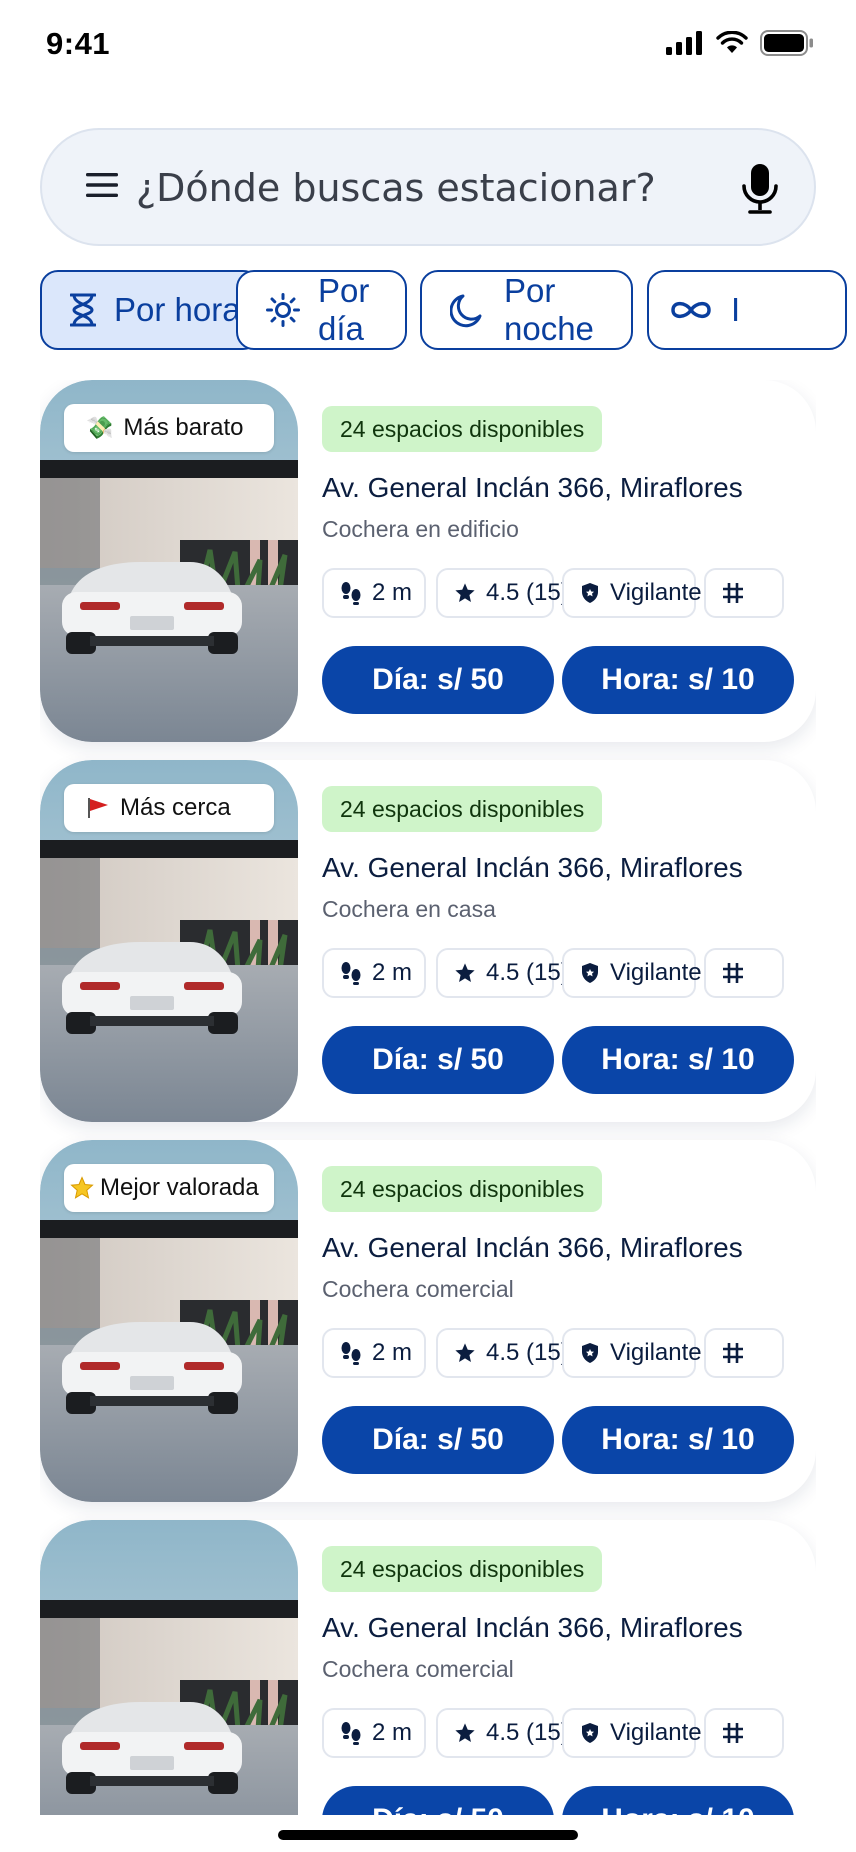  Describe the element at coordinates (684, 43) in the screenshot. I see `signal-icon` at that location.